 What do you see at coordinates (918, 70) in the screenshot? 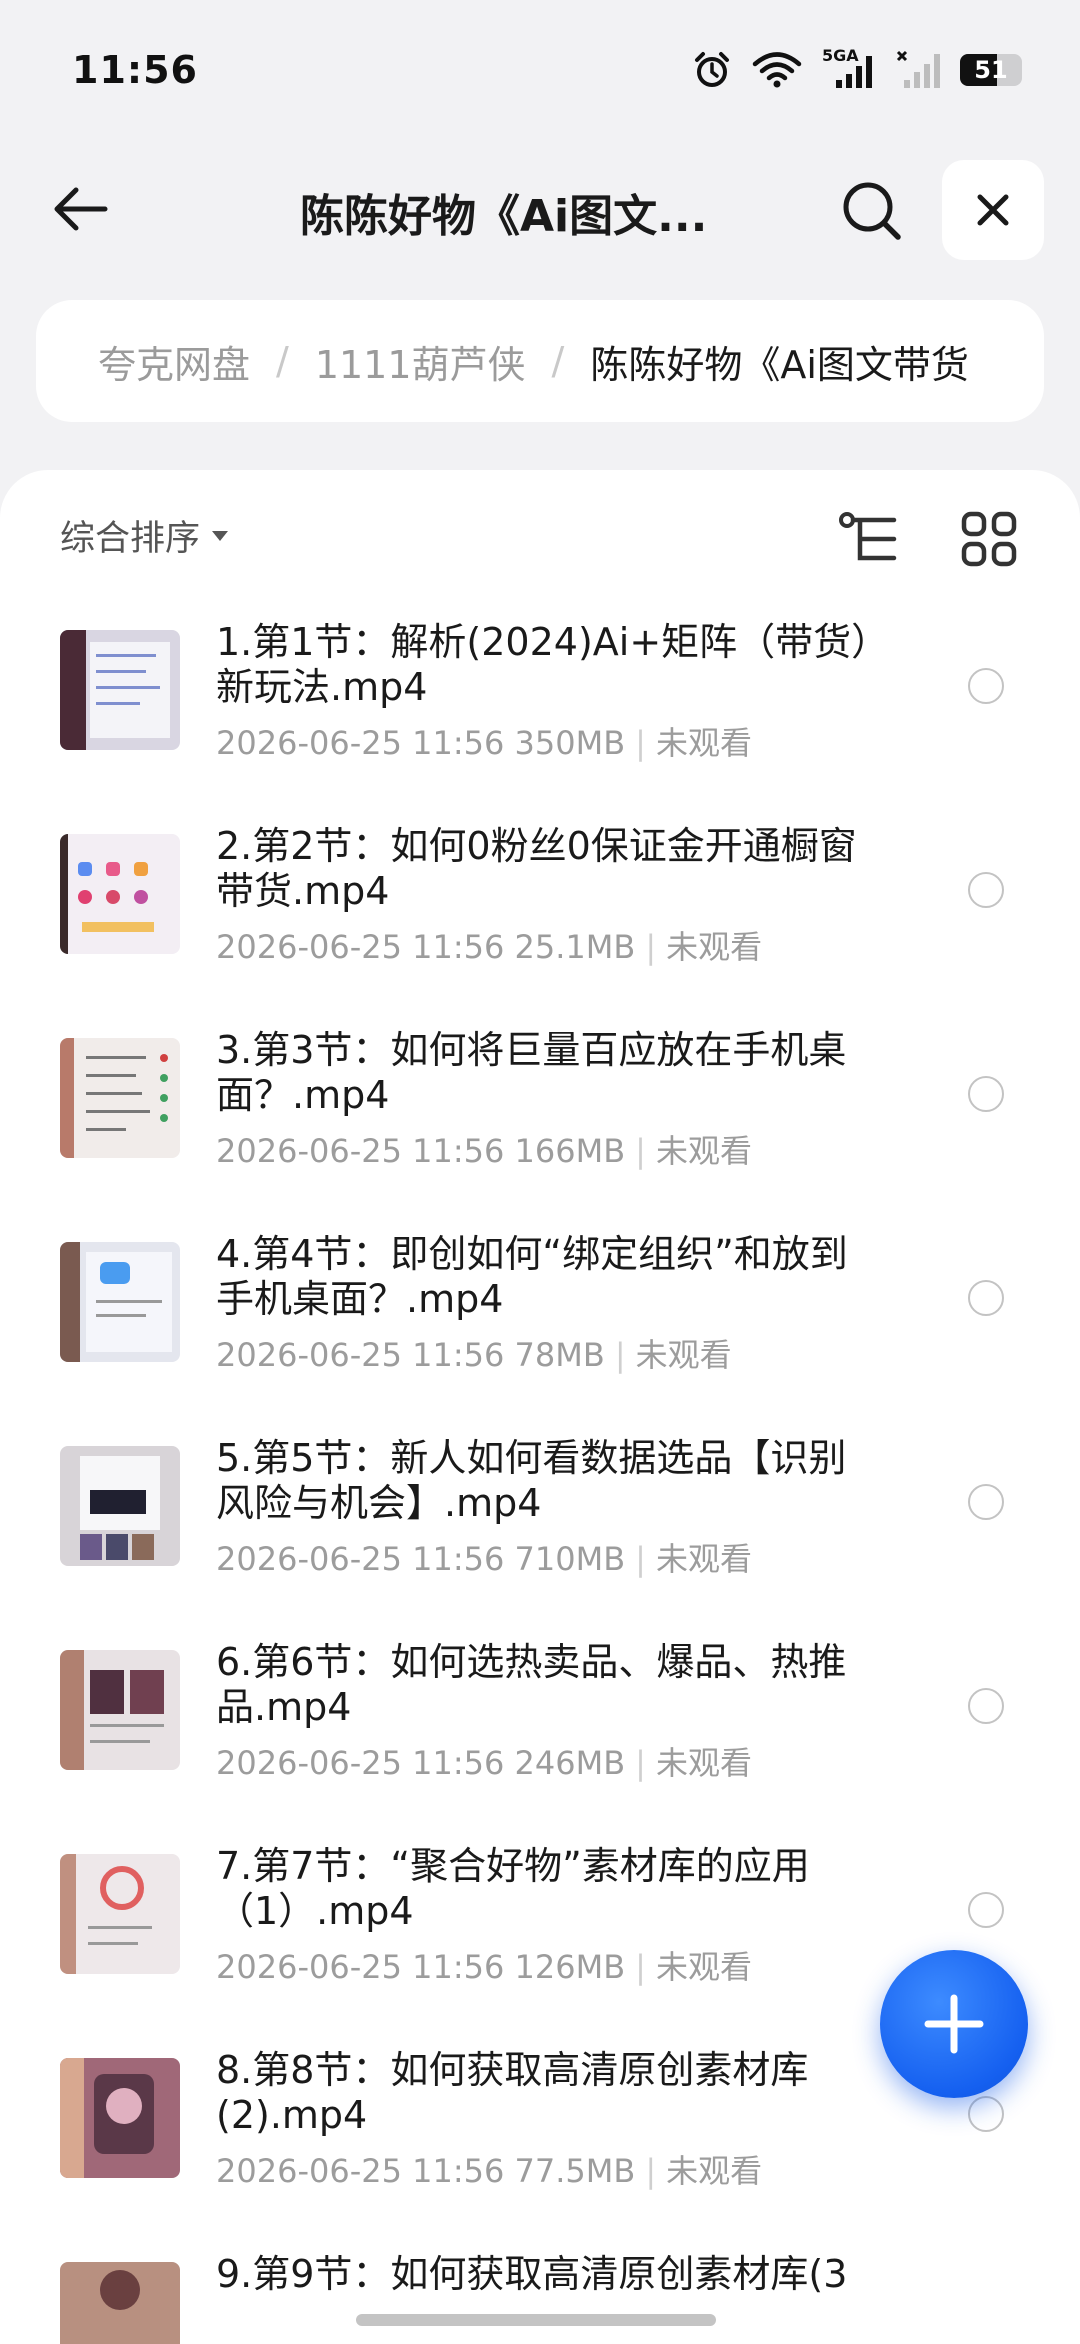
I see `signal-no-service-icon` at bounding box center [918, 70].